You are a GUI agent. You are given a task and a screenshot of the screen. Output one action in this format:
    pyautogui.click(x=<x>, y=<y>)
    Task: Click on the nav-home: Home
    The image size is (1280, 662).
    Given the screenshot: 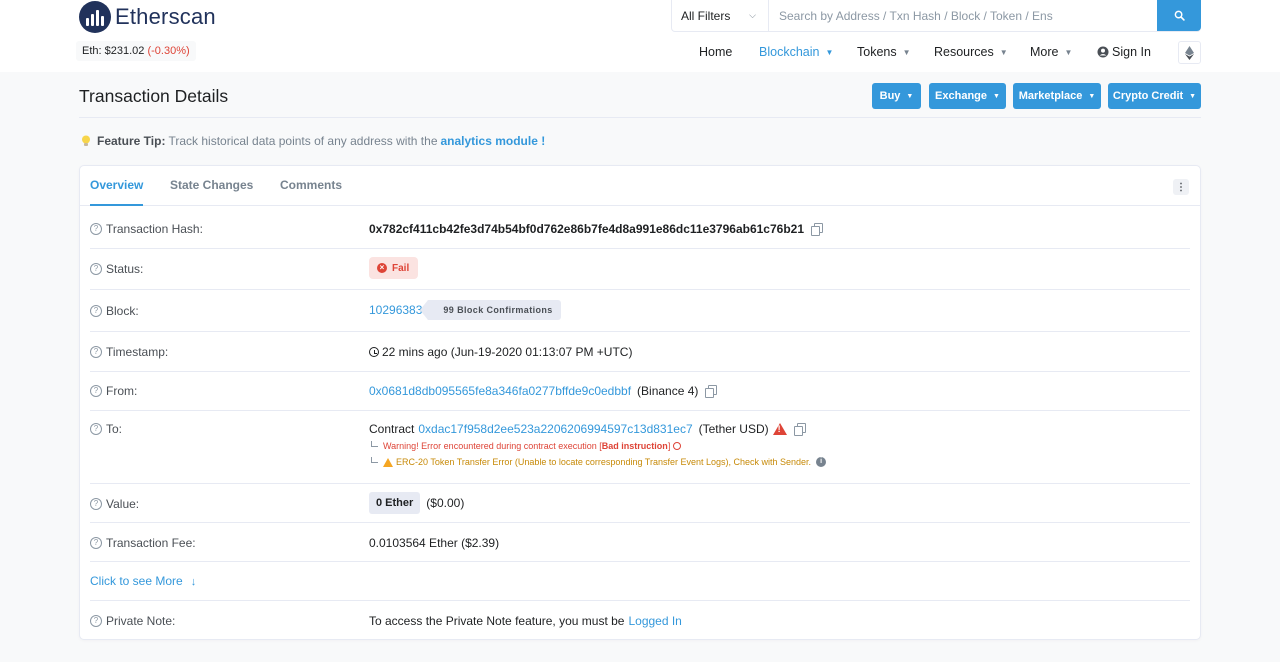 What is the action you would take?
    pyautogui.click(x=715, y=52)
    